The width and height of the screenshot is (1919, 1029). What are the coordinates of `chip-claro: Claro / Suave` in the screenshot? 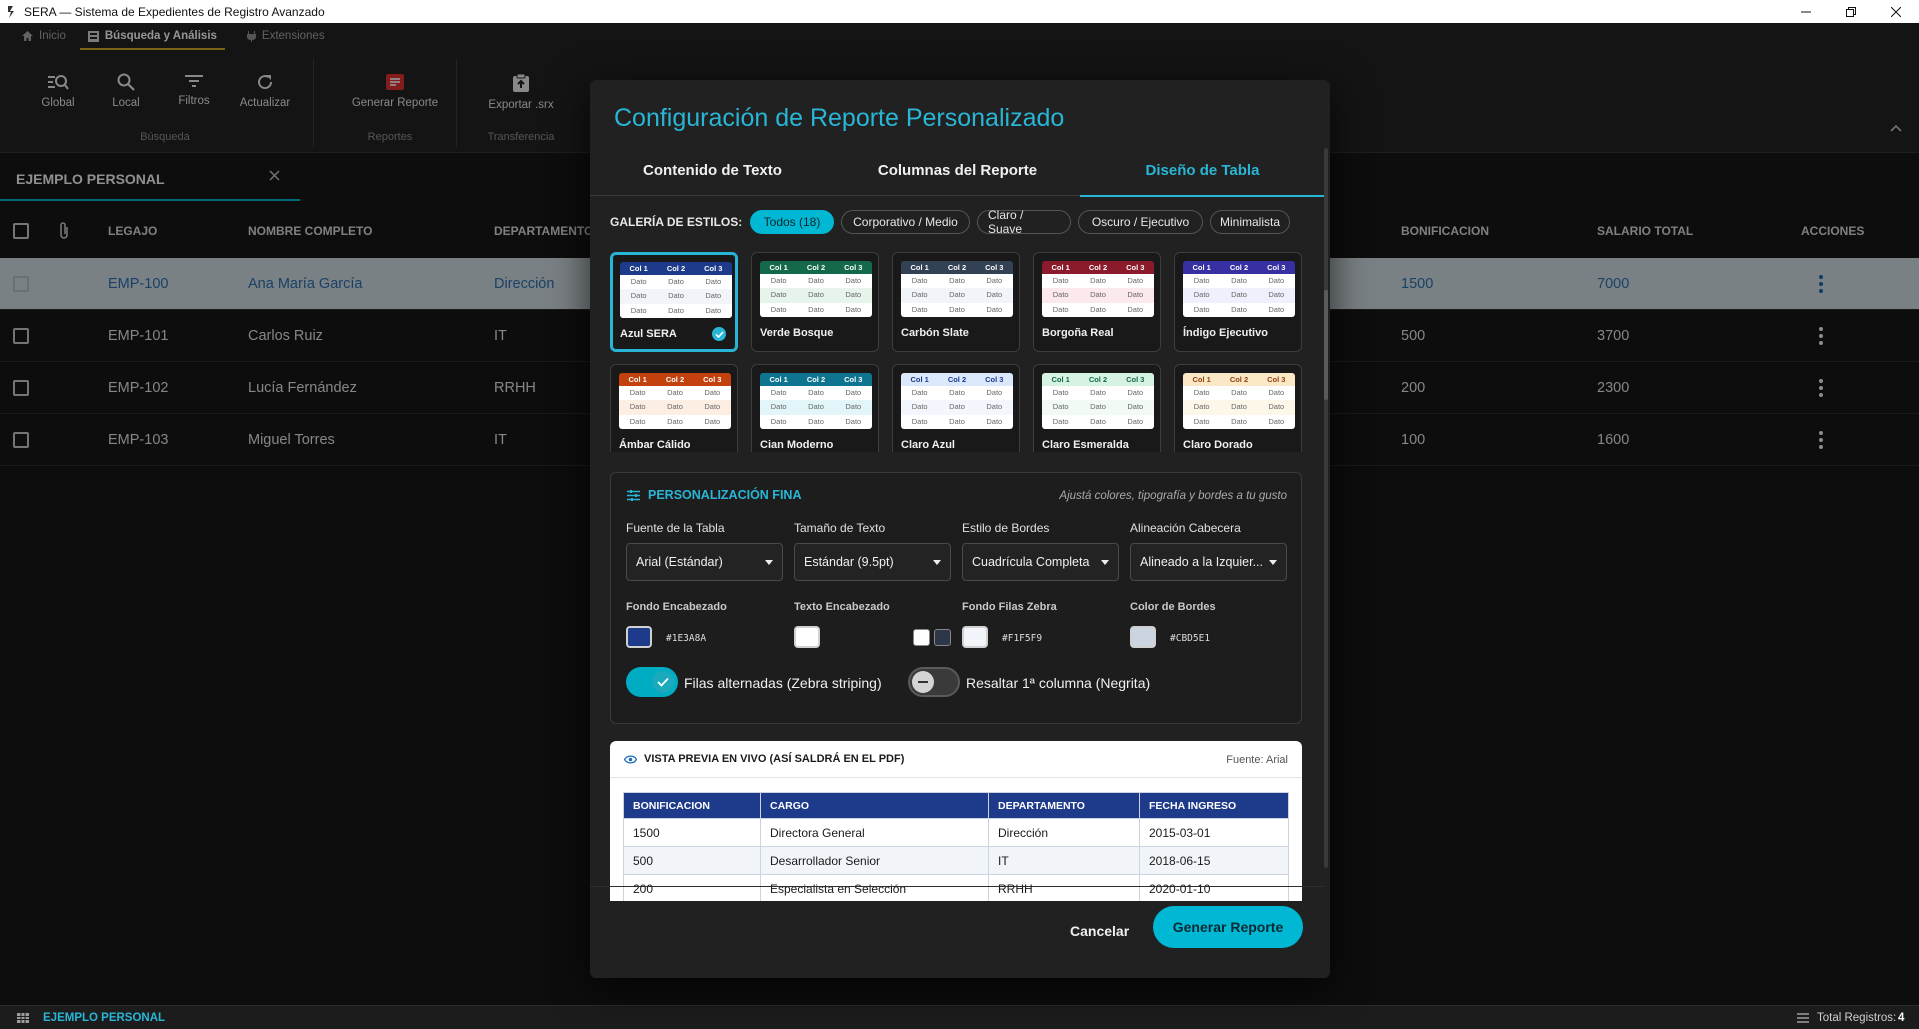 It's located at (1024, 222).